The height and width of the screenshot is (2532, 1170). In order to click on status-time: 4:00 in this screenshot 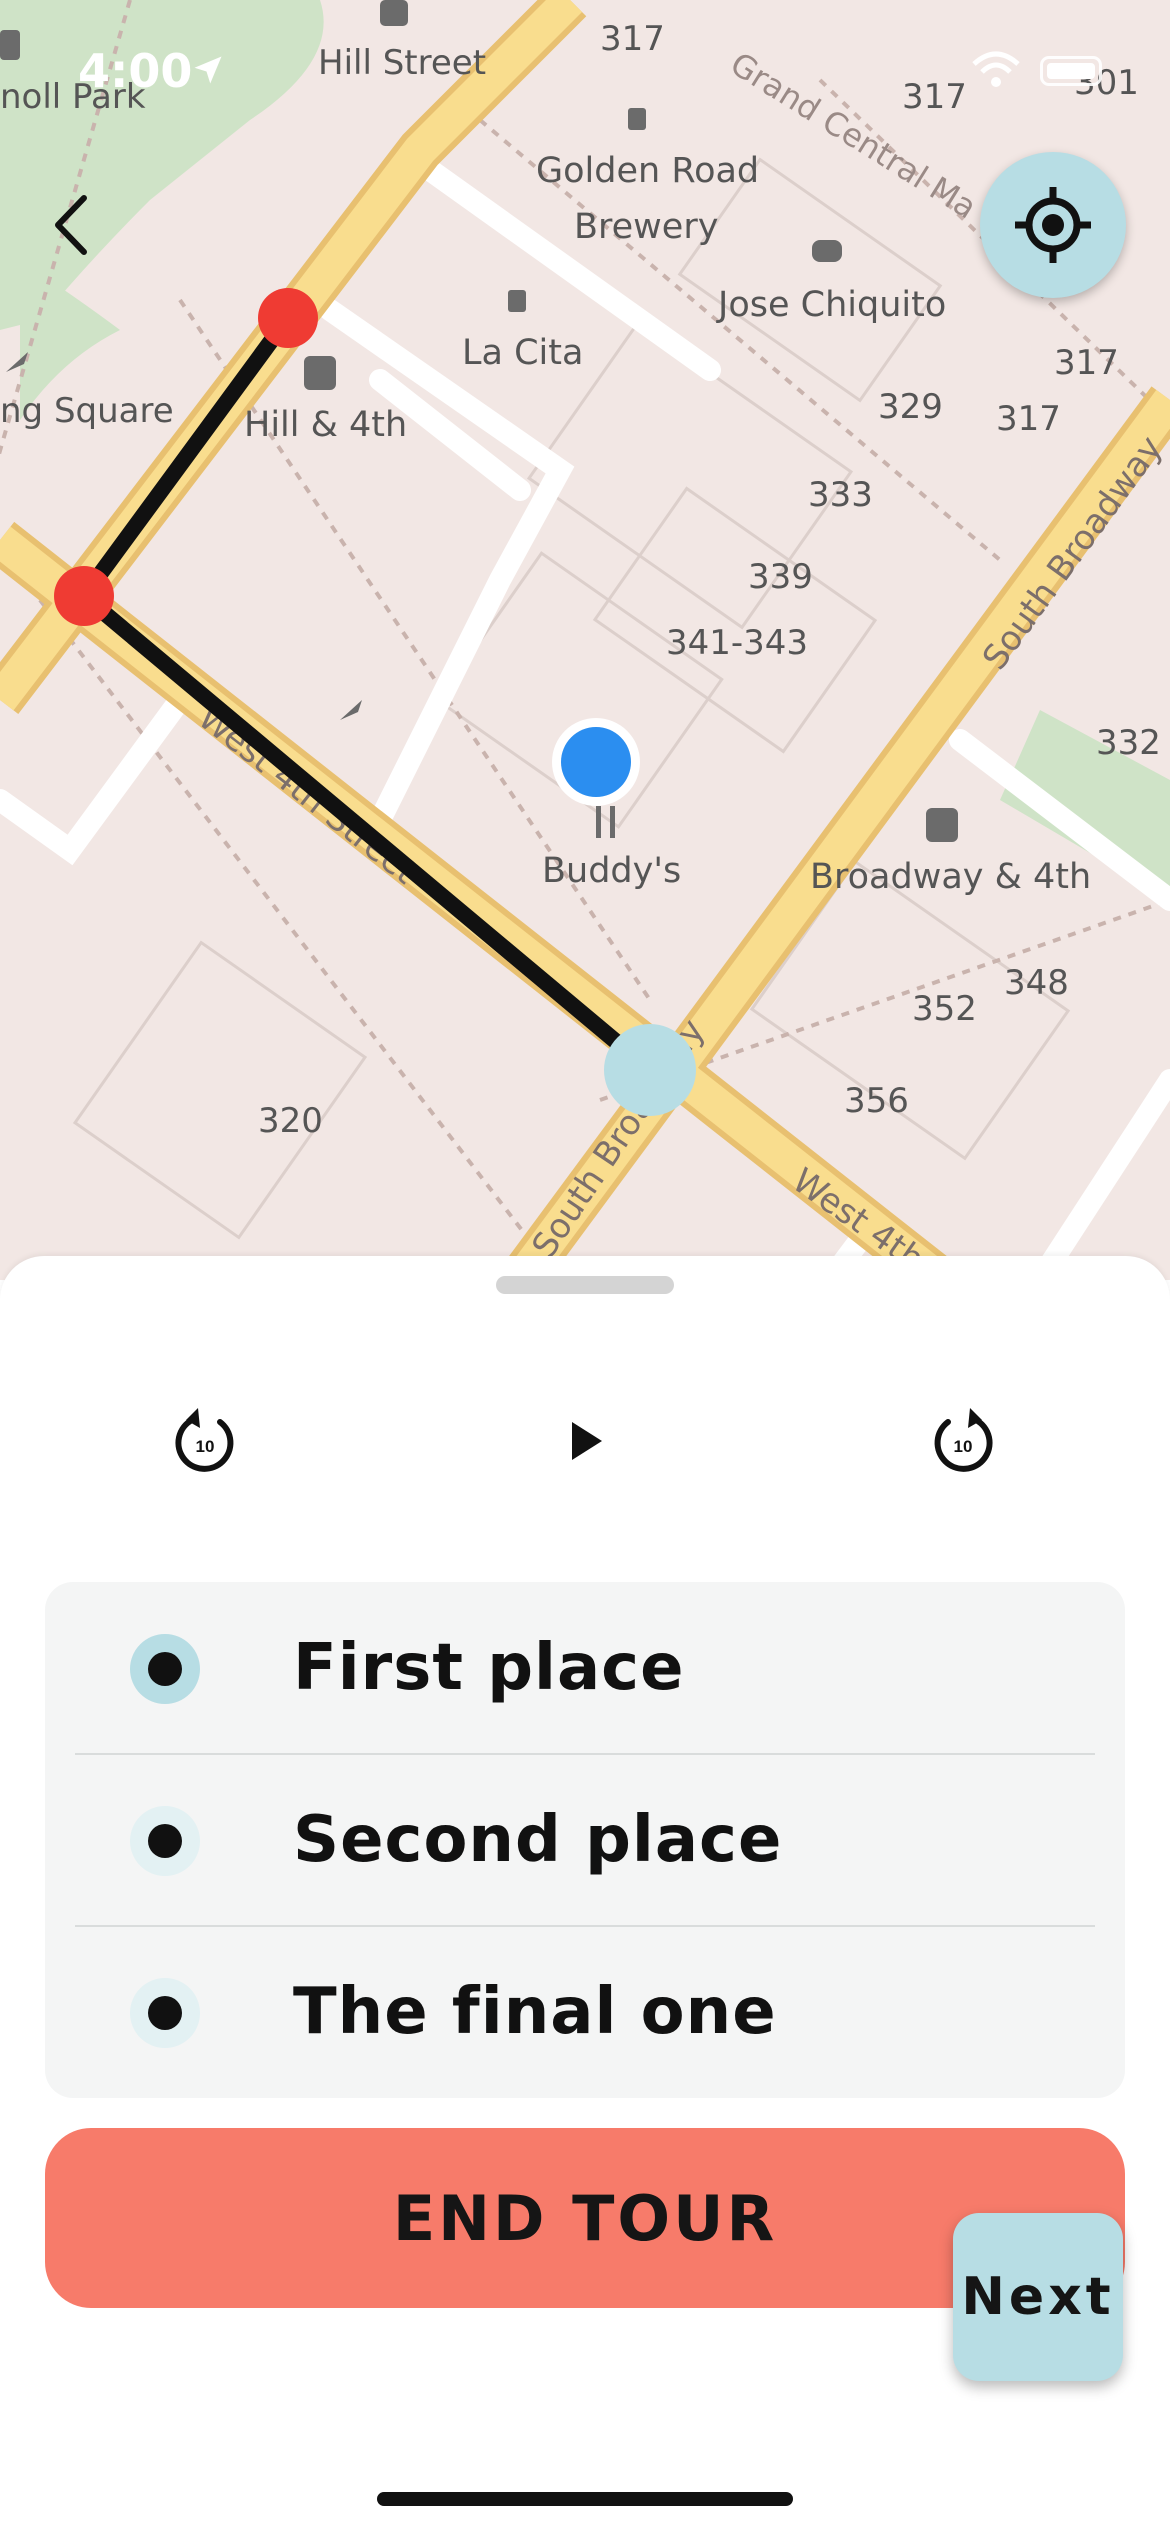, I will do `click(135, 71)`.